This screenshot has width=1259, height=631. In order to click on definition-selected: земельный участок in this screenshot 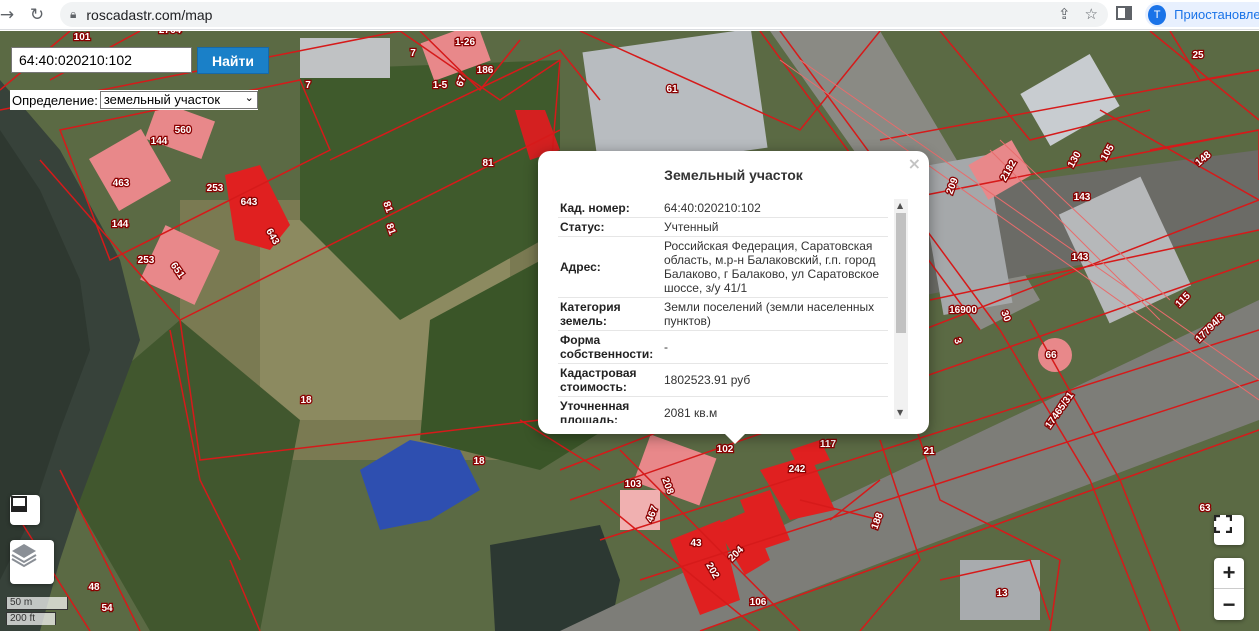, I will do `click(162, 99)`.